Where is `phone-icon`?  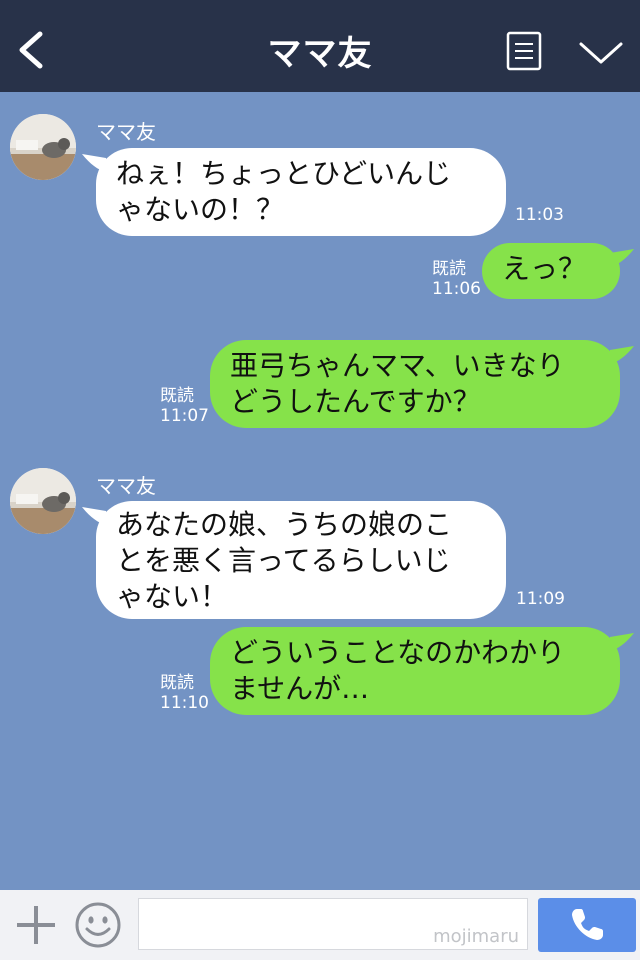
phone-icon is located at coordinates (587, 924).